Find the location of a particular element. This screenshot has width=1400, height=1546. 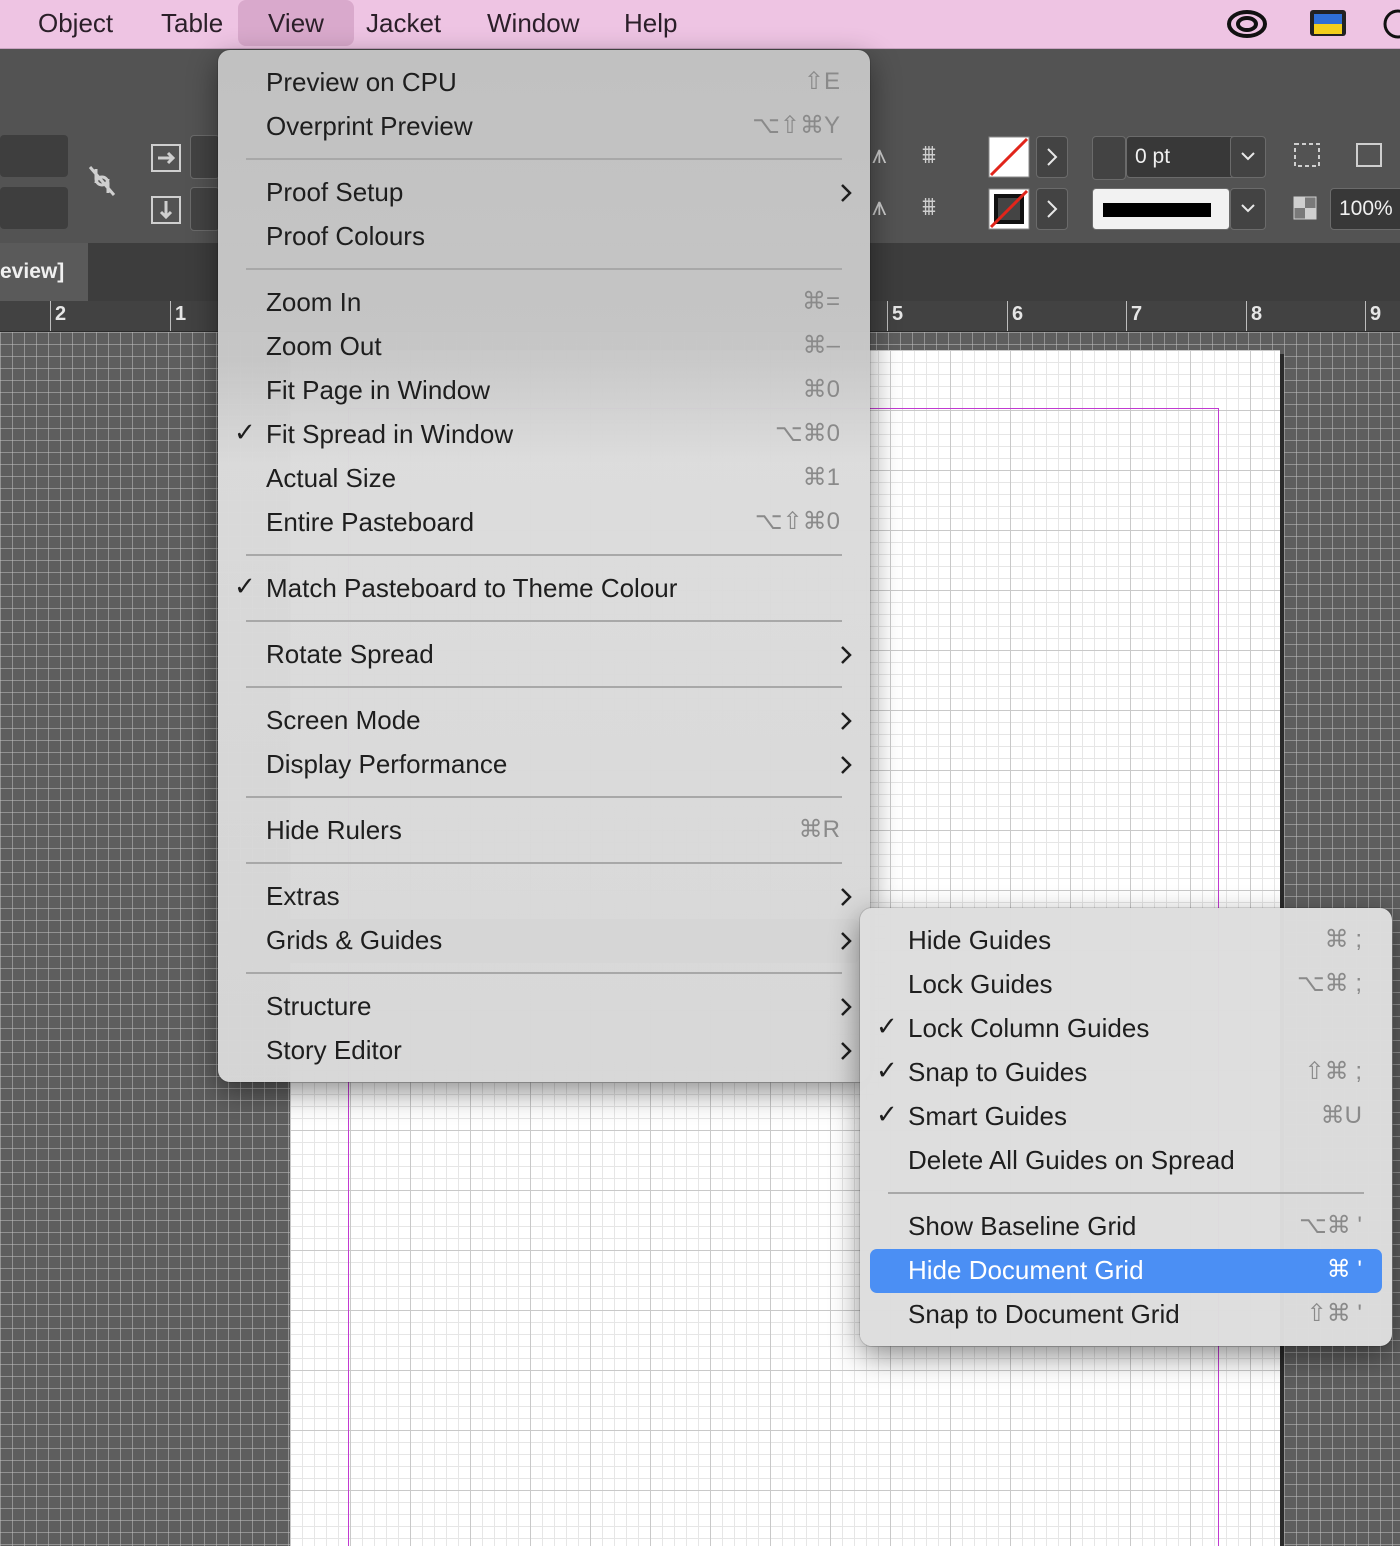

align-tree-icon: ⩚ is located at coordinates (879, 207).